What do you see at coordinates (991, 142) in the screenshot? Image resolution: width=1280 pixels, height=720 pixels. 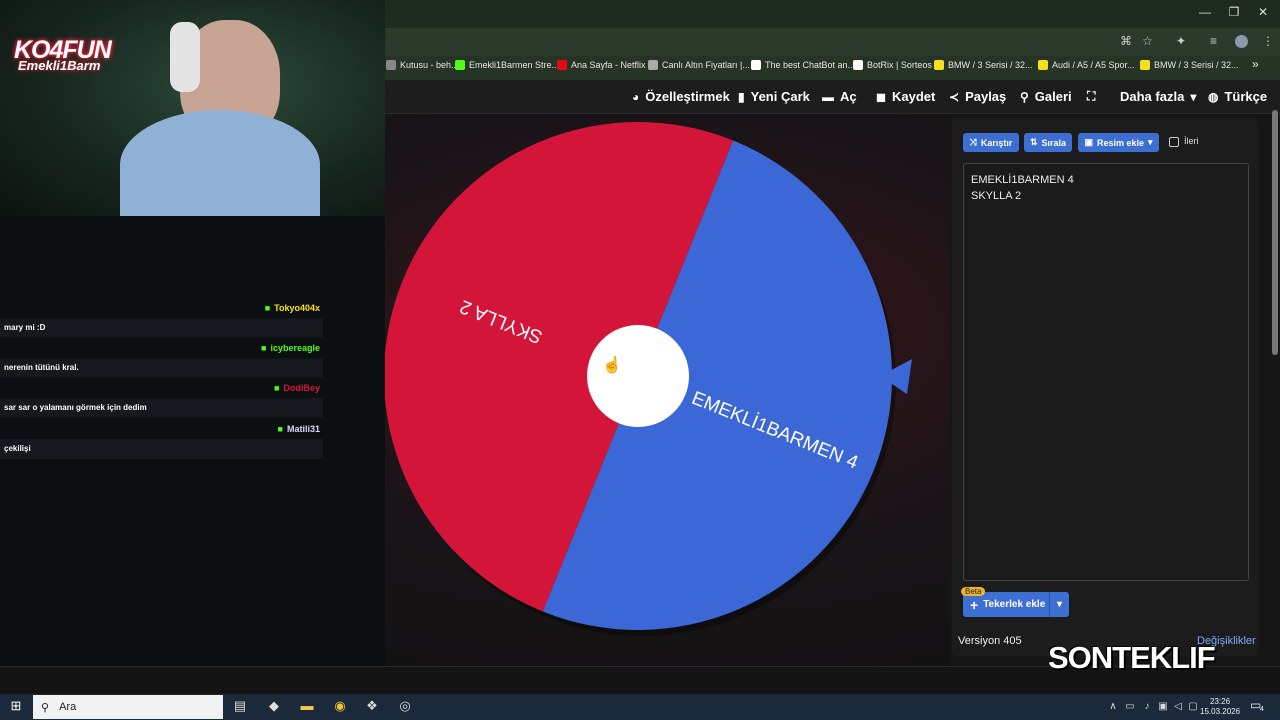 I see `shuffle-button: ⤨ Karıştır` at bounding box center [991, 142].